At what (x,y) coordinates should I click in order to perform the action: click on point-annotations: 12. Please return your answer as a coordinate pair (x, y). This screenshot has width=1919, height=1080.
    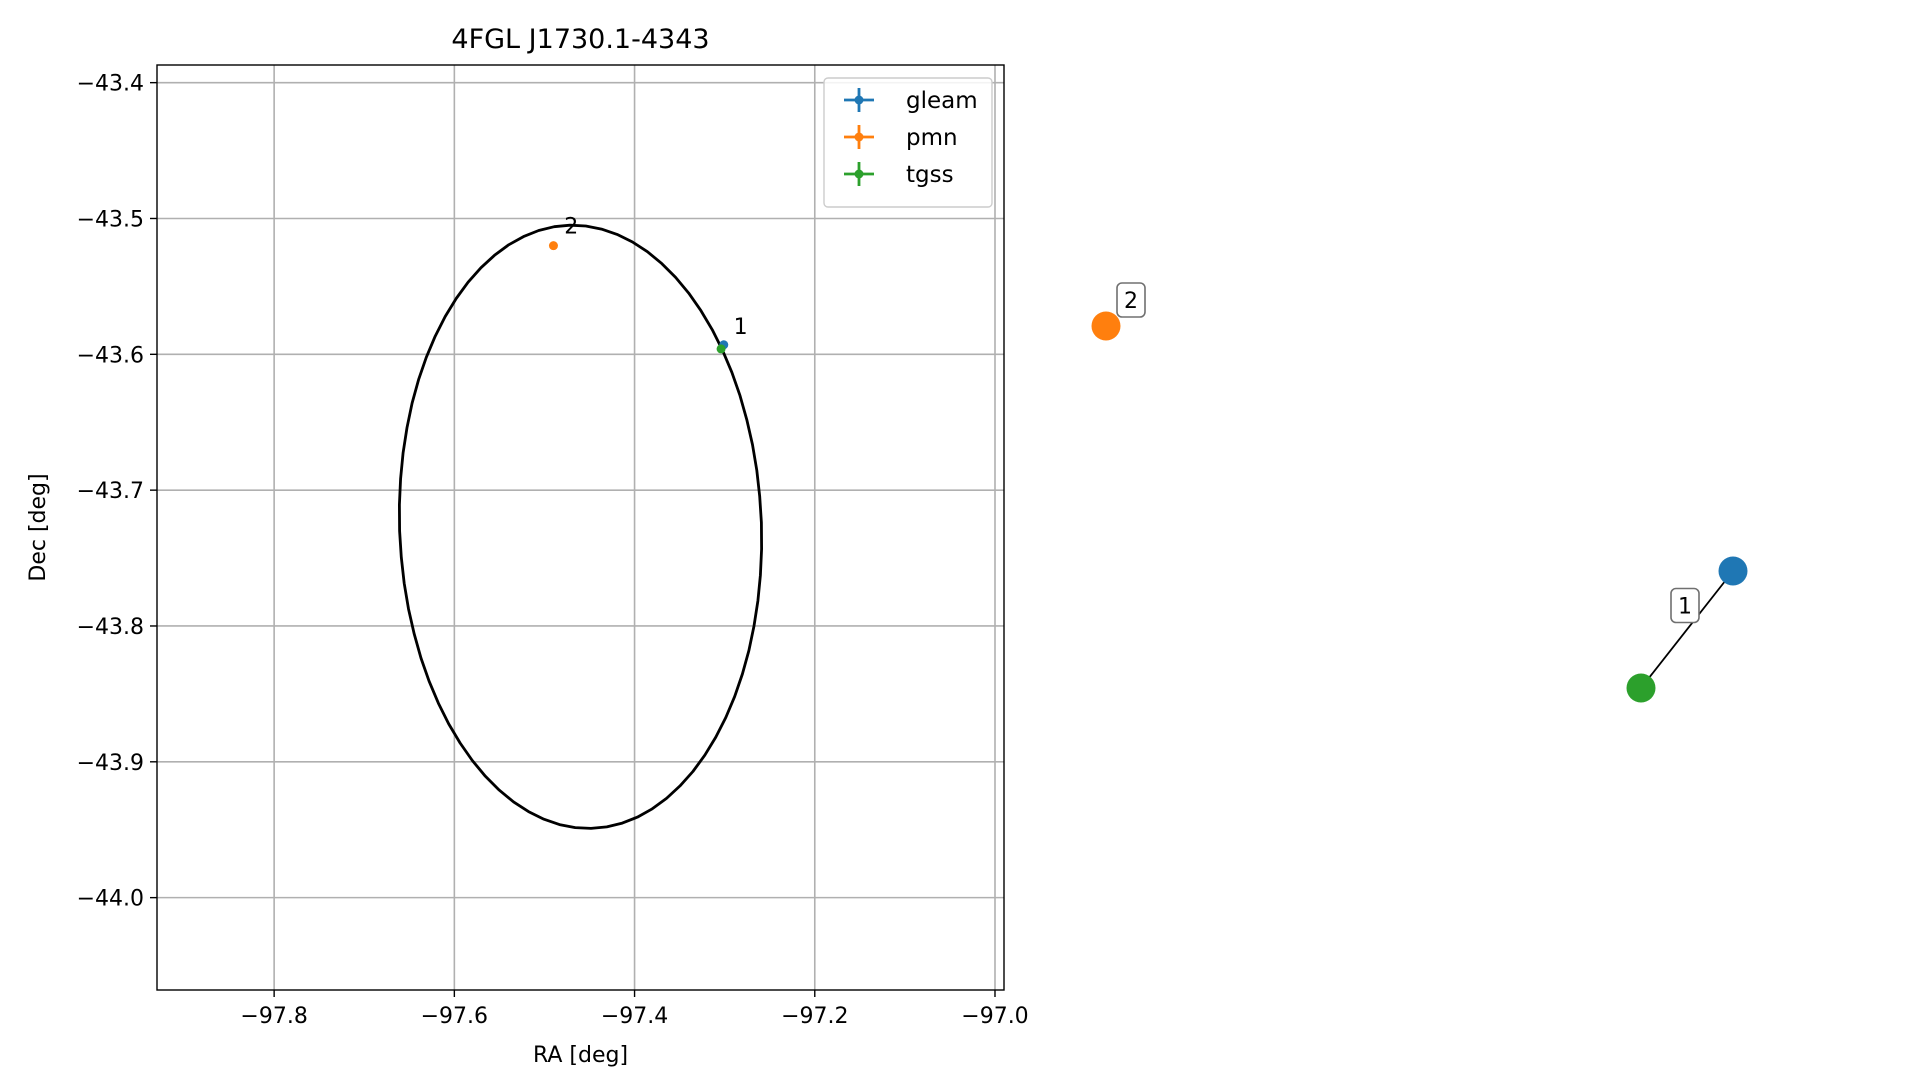
    Looking at the image, I should click on (655, 277).